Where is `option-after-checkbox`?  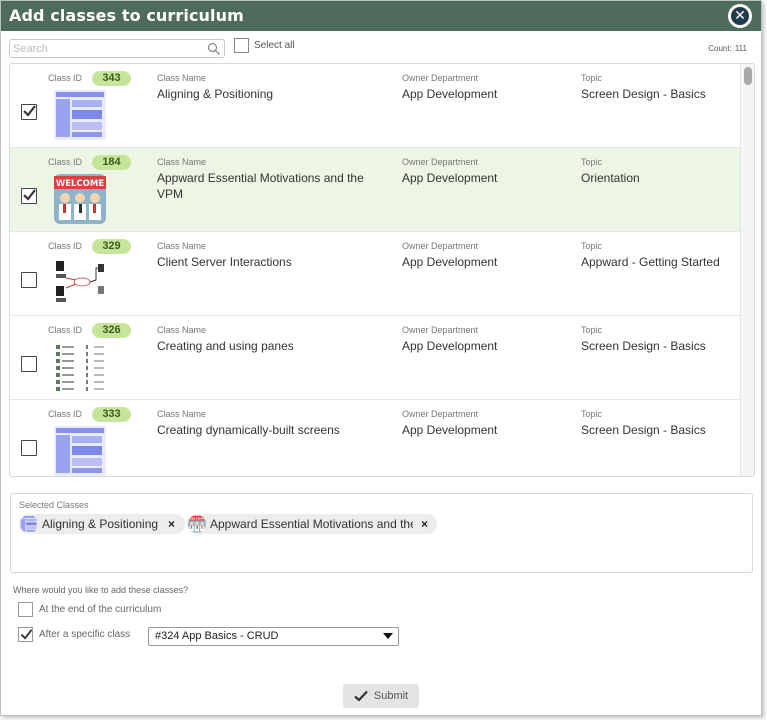
option-after-checkbox is located at coordinates (25, 634).